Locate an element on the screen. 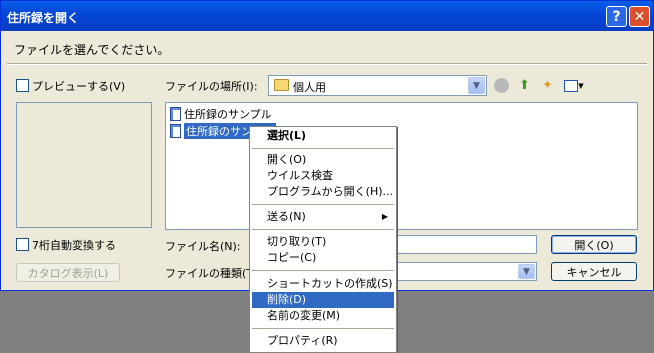 The height and width of the screenshot is (353, 654). close-icon: ✕ is located at coordinates (639, 16).